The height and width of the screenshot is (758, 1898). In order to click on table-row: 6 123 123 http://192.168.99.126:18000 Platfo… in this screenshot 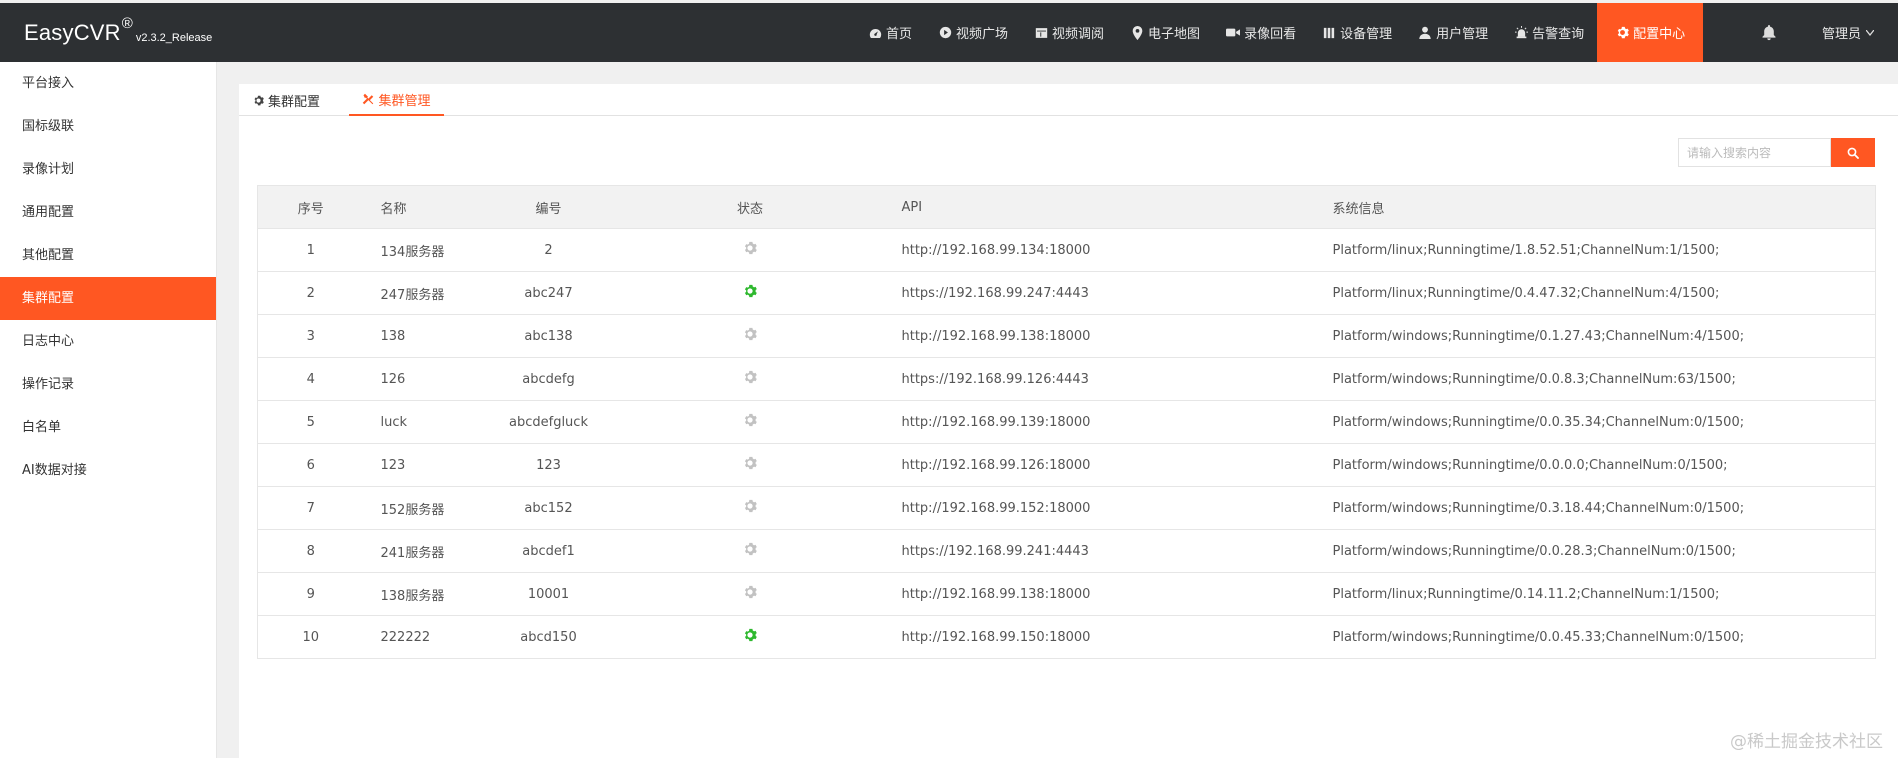, I will do `click(1066, 465)`.